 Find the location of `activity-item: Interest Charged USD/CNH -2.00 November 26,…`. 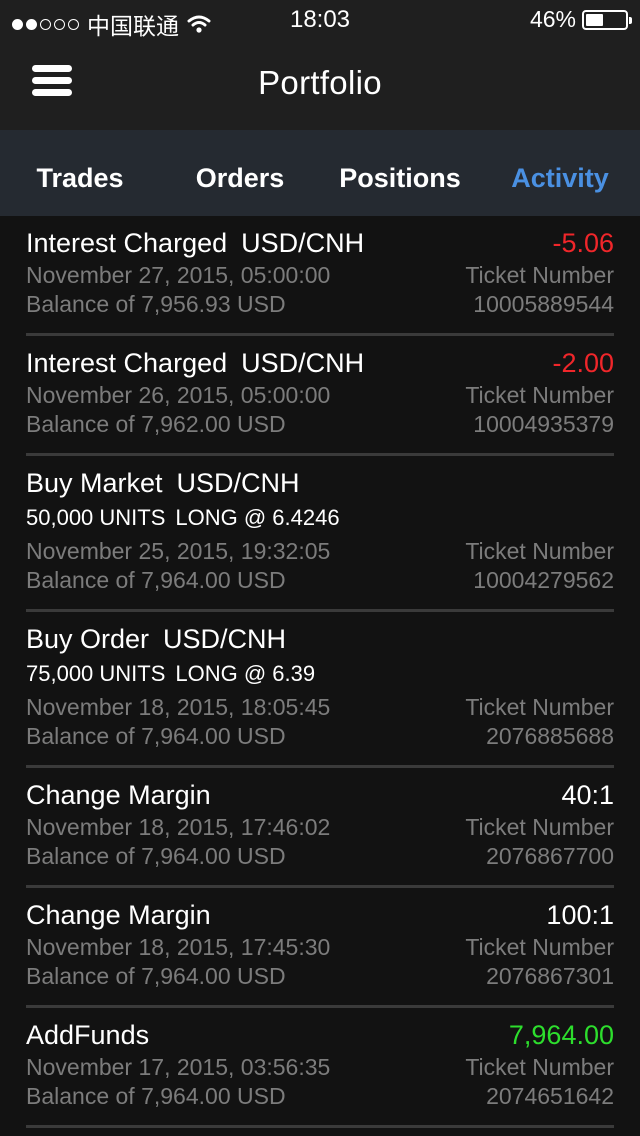

activity-item: Interest Charged USD/CNH -2.00 November 26,… is located at coordinates (320, 396).